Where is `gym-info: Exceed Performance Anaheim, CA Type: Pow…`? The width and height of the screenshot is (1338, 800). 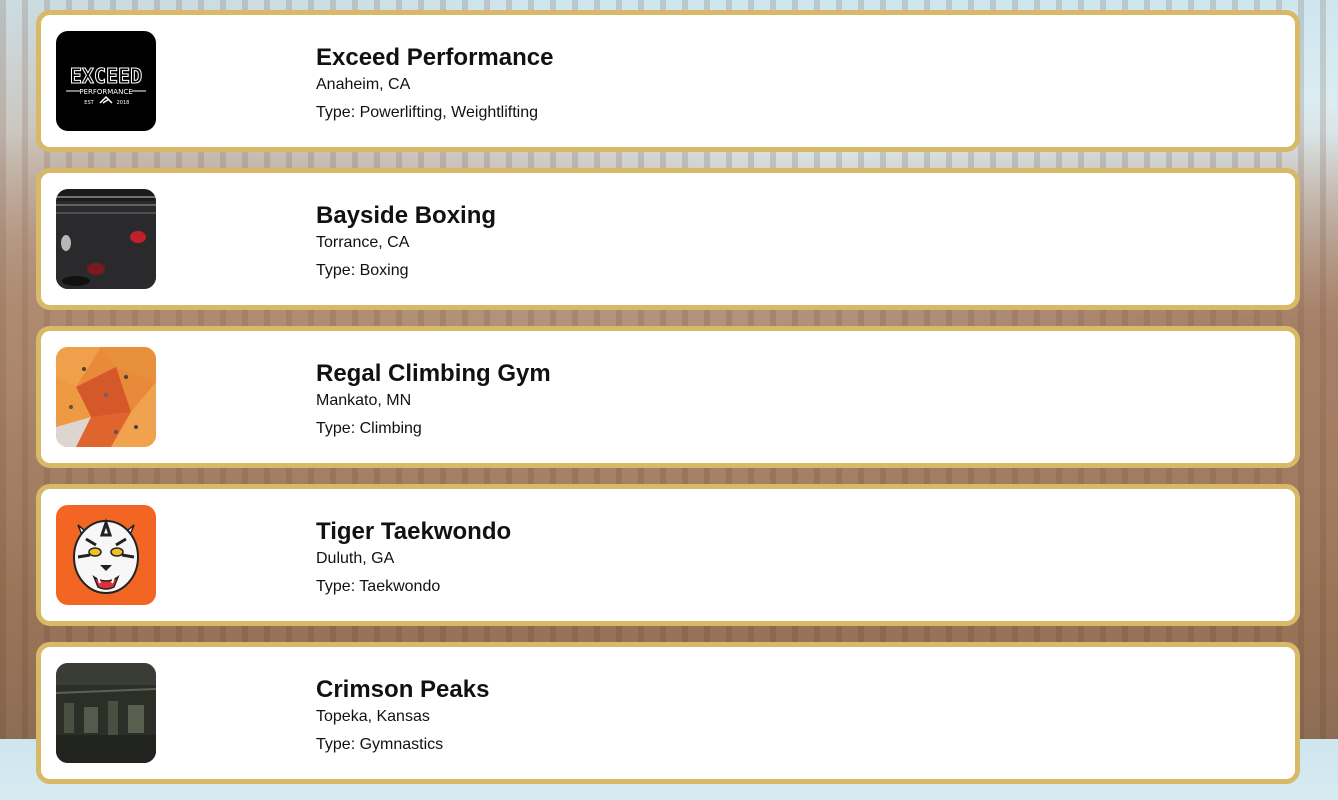 gym-info: Exceed Performance Anaheim, CA Type: Pow… is located at coordinates (434, 83).